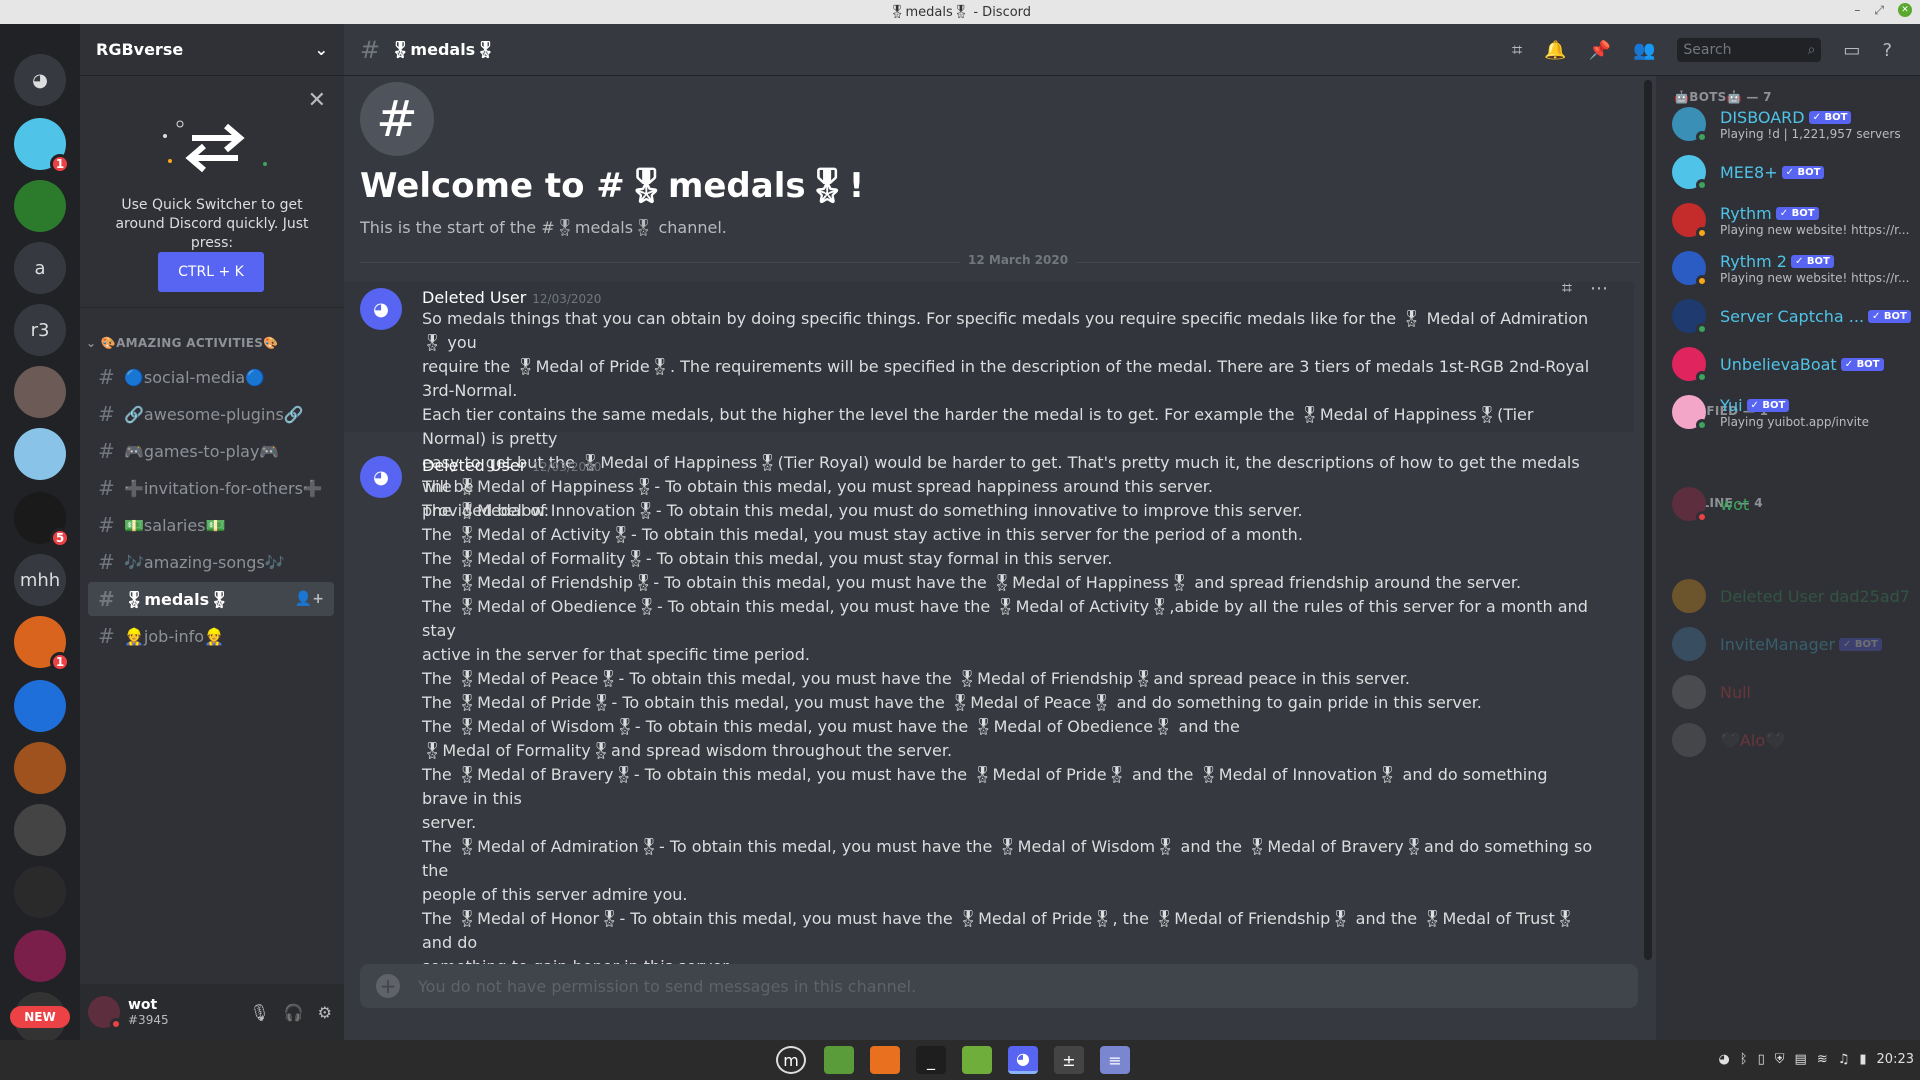 Image resolution: width=1920 pixels, height=1080 pixels. What do you see at coordinates (1792, 644) in the screenshot?
I see `member-item: InviteManager ✓ BOT` at bounding box center [1792, 644].